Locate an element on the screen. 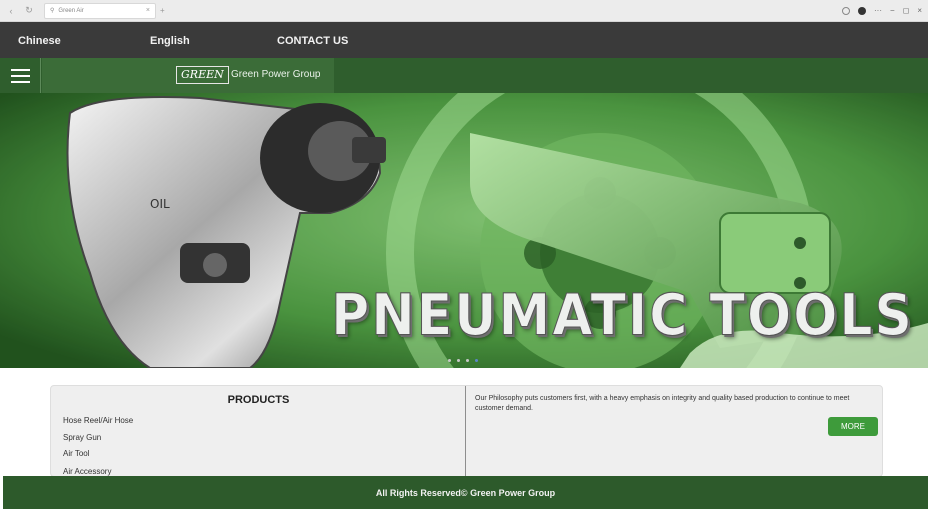 The image size is (928, 509). products-title: PRODUCTS is located at coordinates (258, 400).